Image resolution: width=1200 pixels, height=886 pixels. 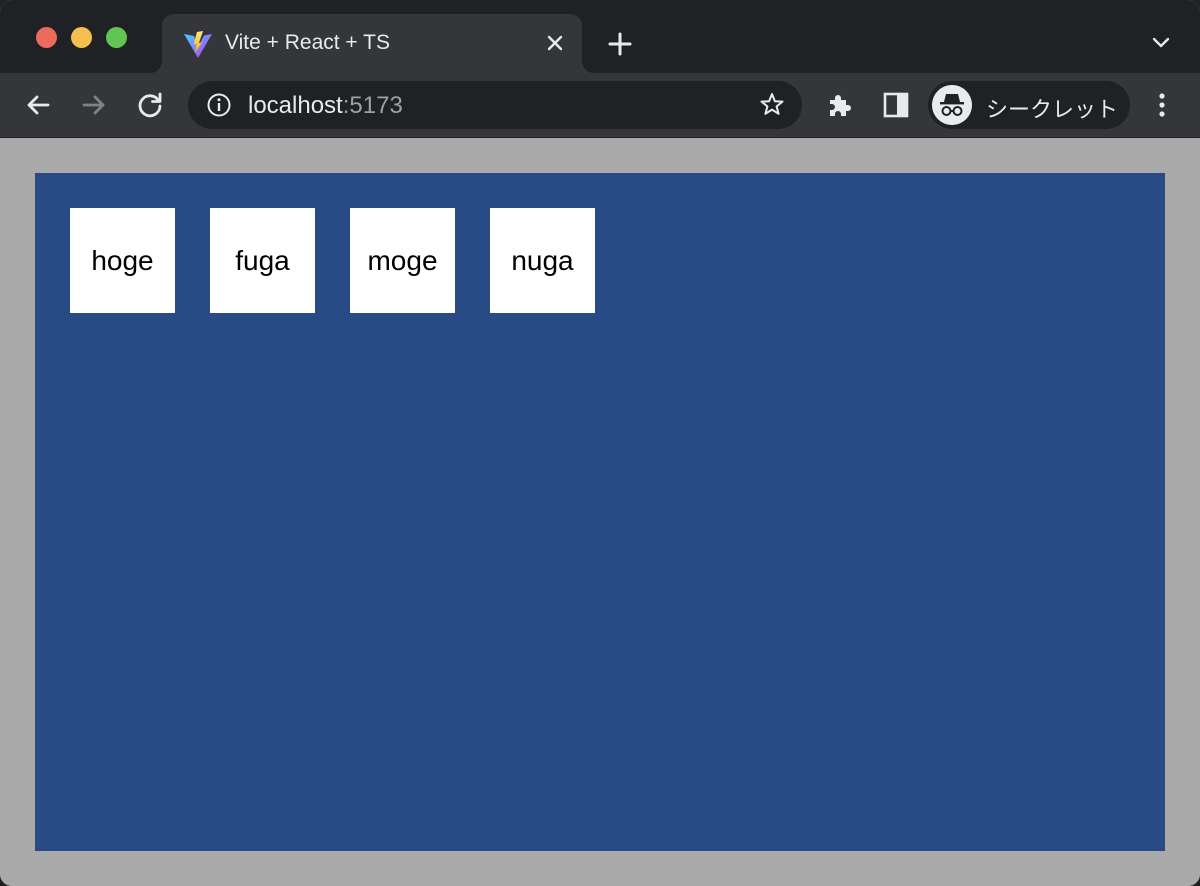 I want to click on address-bar: localhost:5173, so click(x=495, y=105).